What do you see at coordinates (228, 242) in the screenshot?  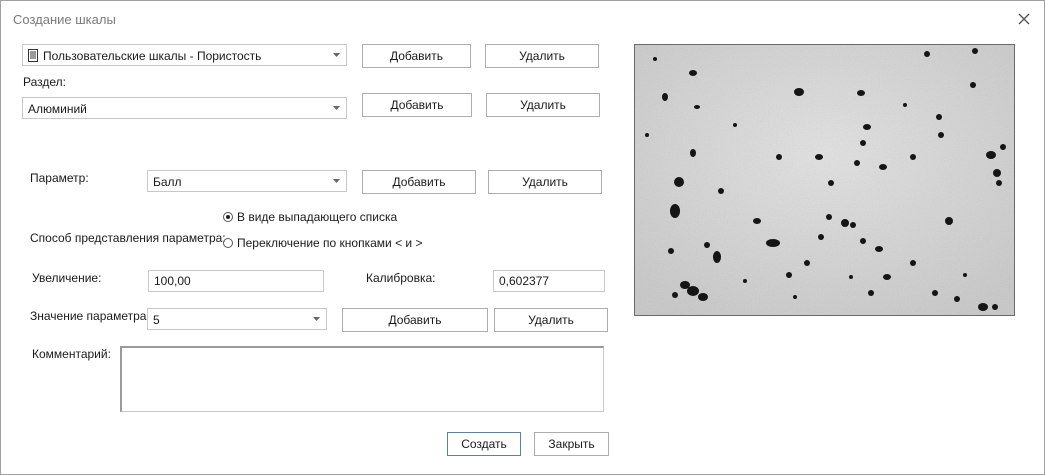 I see `radio-indicator` at bounding box center [228, 242].